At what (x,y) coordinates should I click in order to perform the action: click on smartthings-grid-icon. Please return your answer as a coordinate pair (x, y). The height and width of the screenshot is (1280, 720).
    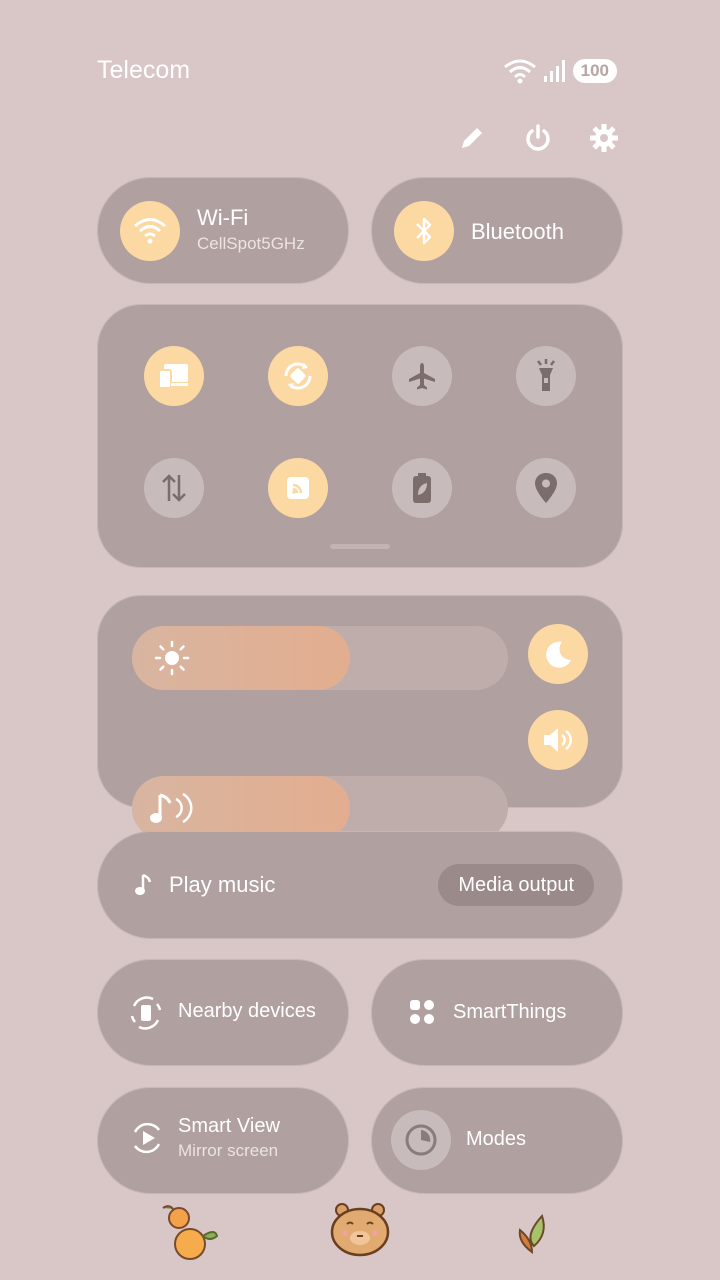
    Looking at the image, I should click on (422, 1012).